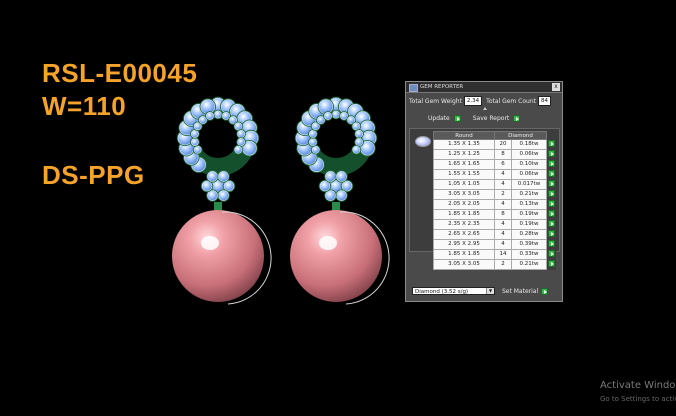 The width and height of the screenshot is (676, 416). What do you see at coordinates (503, 144) in the screenshot?
I see `gem-count-cell: 20` at bounding box center [503, 144].